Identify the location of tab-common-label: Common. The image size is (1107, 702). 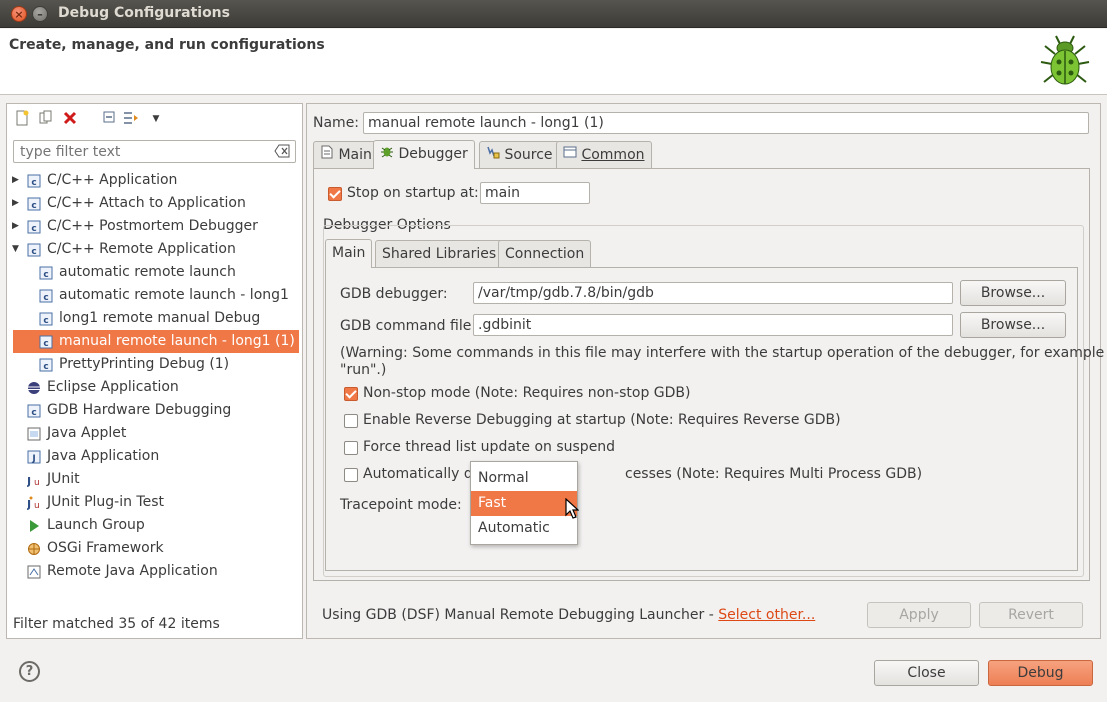
(613, 155).